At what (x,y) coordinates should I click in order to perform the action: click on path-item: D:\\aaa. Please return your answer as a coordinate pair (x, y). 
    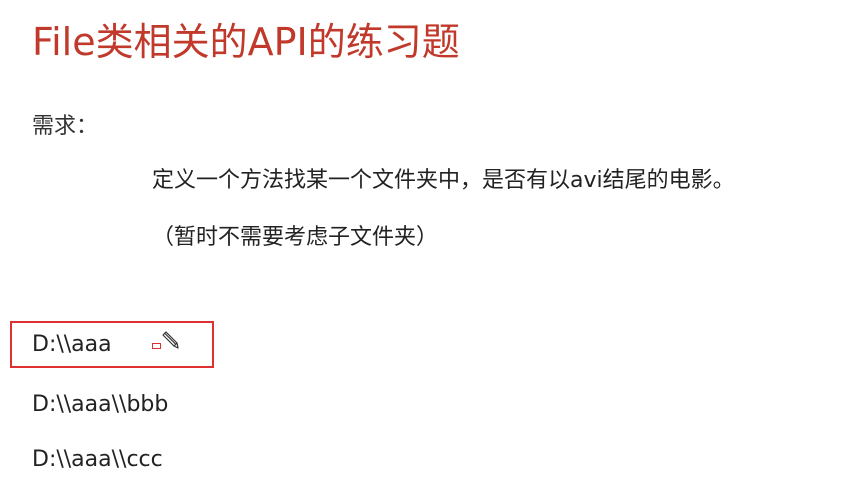
    Looking at the image, I should click on (72, 344).